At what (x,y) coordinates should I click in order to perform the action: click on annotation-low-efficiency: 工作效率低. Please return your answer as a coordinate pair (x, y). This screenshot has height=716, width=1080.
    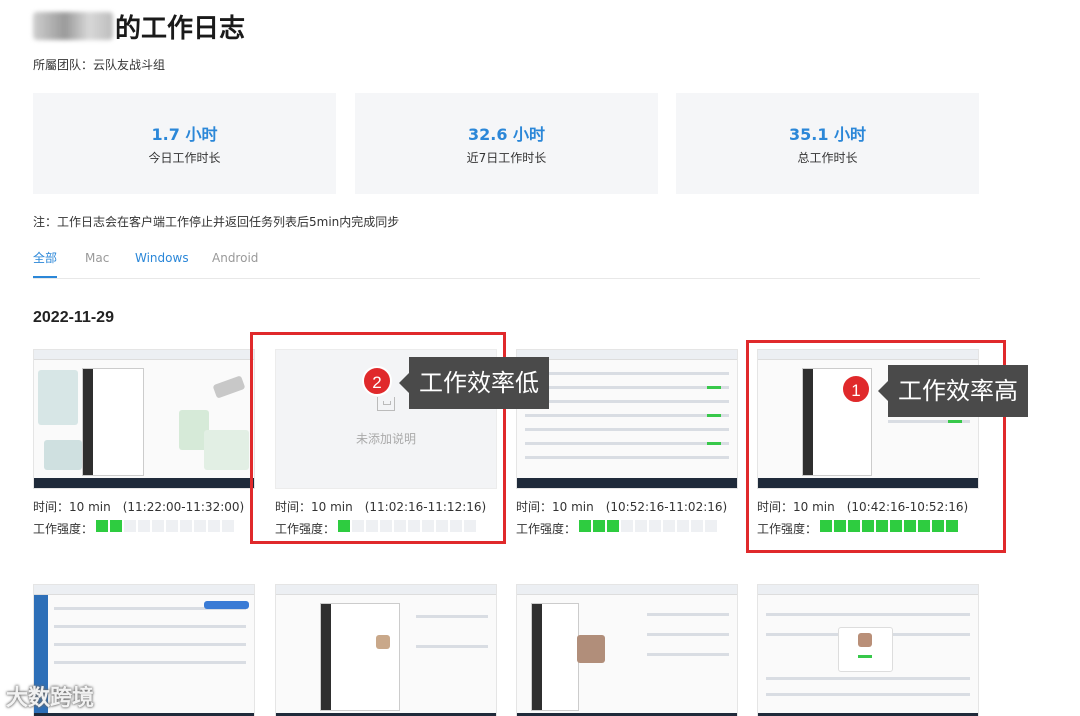
    Looking at the image, I should click on (474, 383).